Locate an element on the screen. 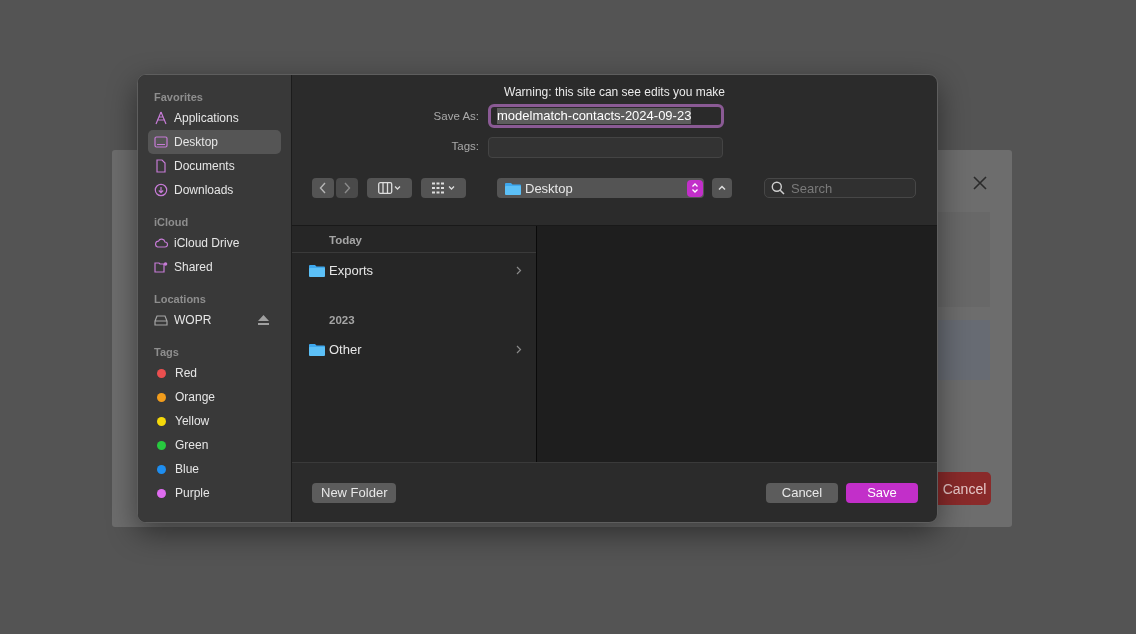 Image resolution: width=1136 pixels, height=634 pixels. sidebar-label: Blue is located at coordinates (188, 469).